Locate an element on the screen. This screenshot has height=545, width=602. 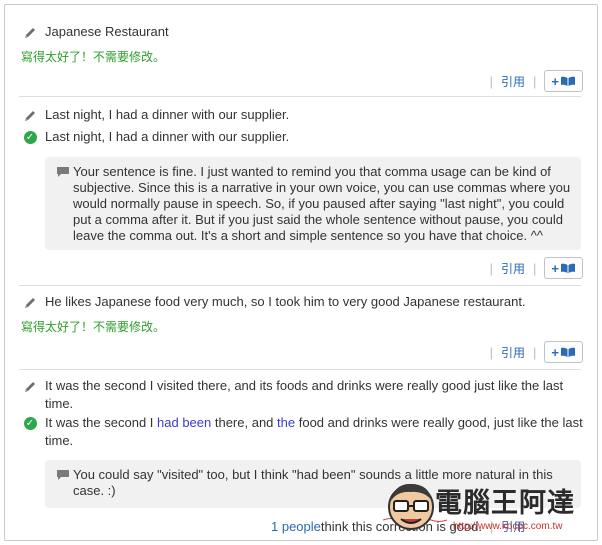
entry-2-actions: | 引用 | + is located at coordinates (536, 268).